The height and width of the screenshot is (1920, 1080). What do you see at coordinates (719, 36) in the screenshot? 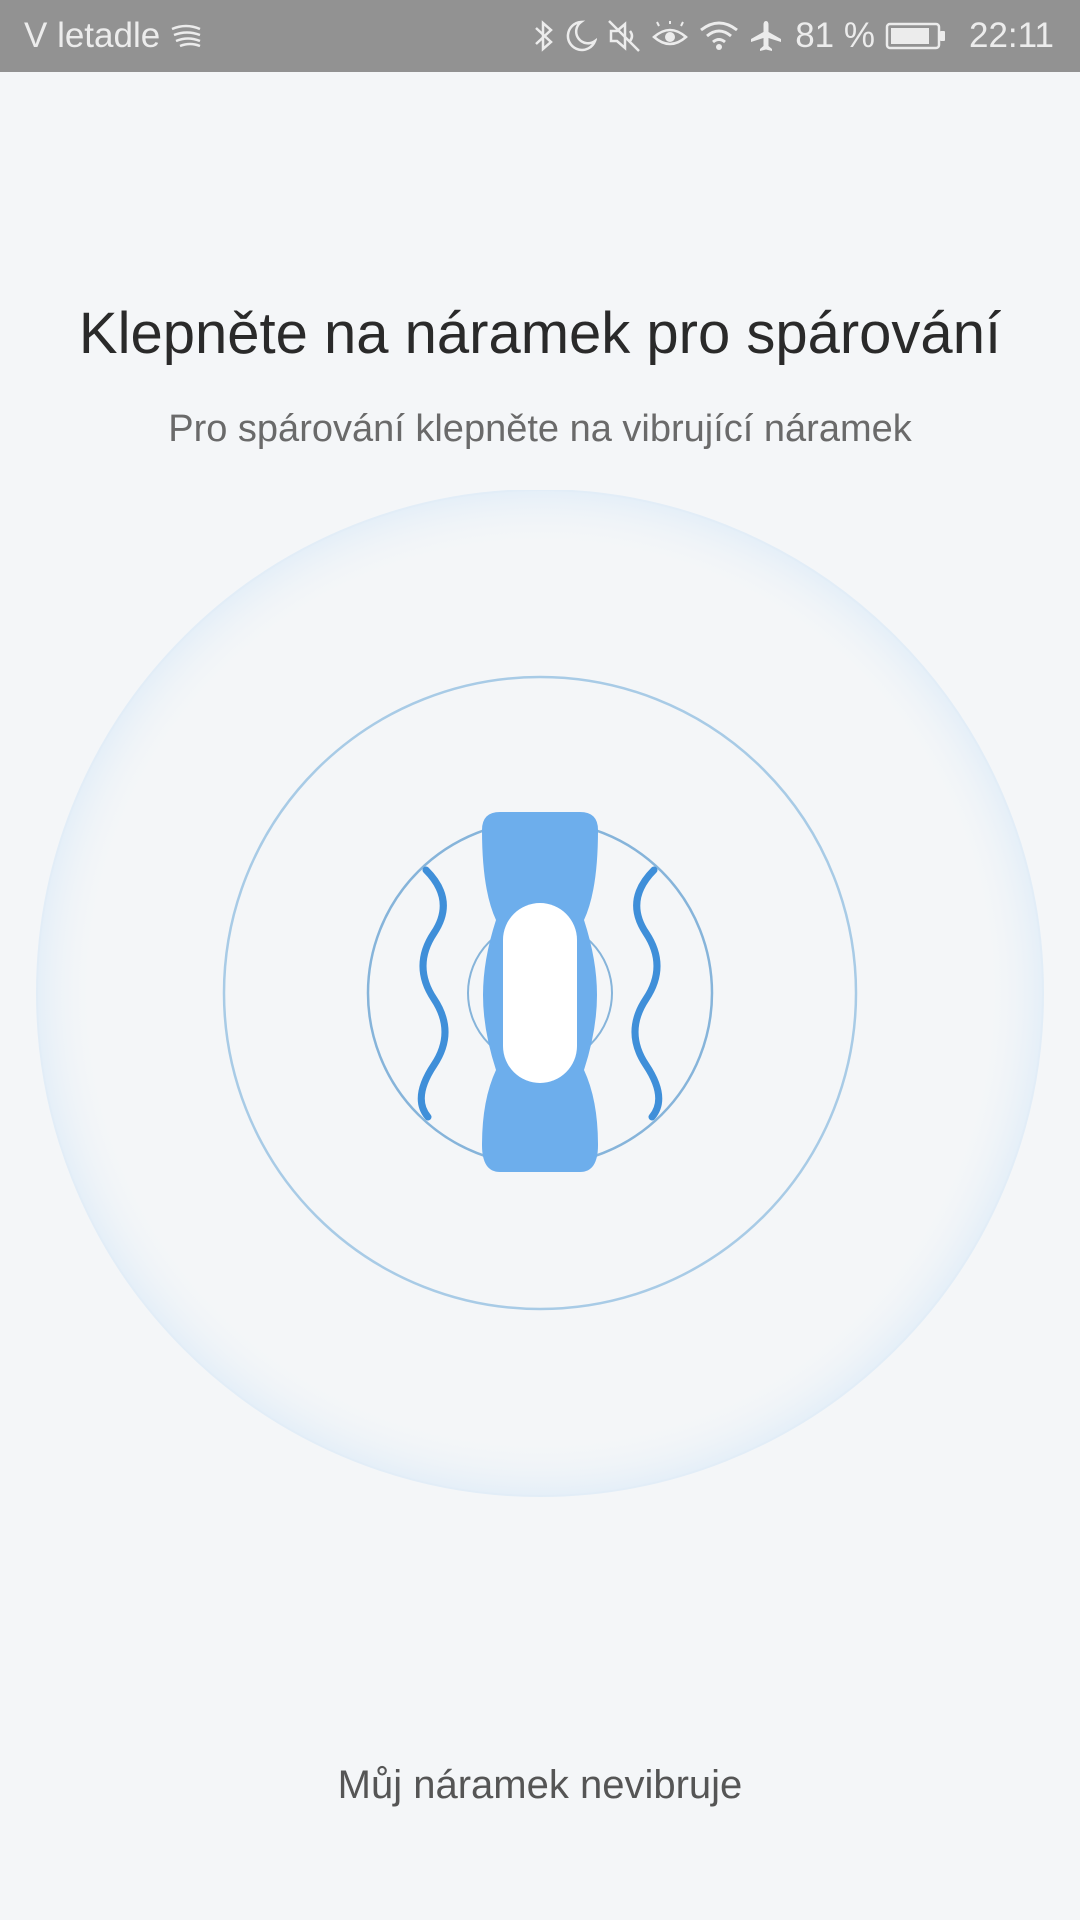
I see `wifi-icon` at bounding box center [719, 36].